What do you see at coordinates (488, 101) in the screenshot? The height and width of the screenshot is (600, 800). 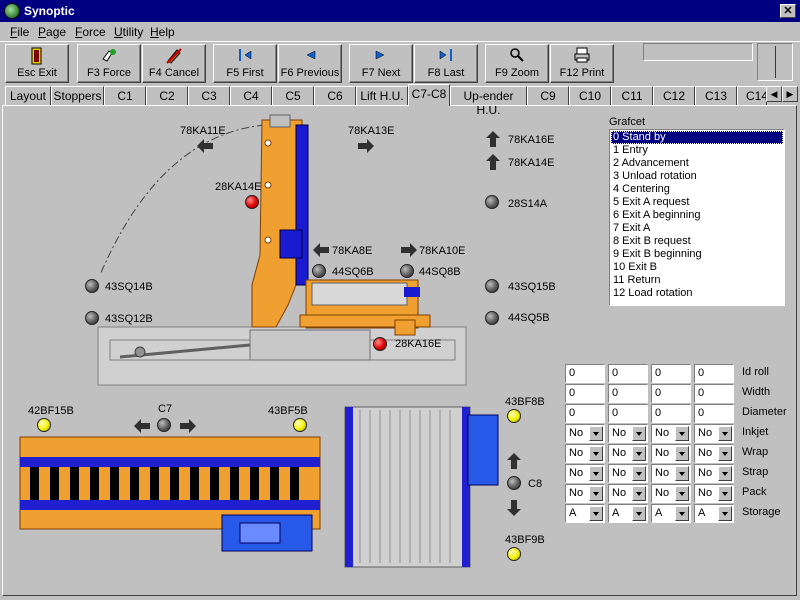 I see `tab-up-ender-hu: Up-ender H.U.` at bounding box center [488, 101].